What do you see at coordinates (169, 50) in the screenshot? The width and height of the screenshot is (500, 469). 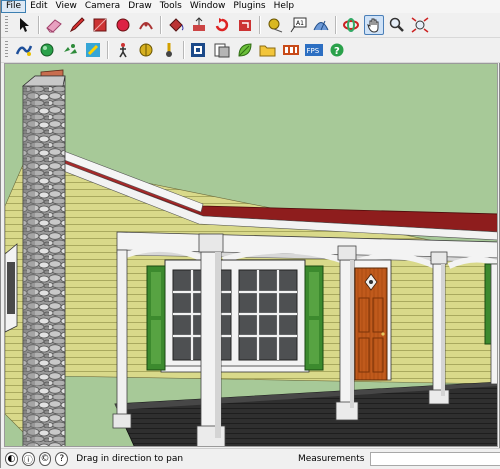 I see `model-info-icon` at bounding box center [169, 50].